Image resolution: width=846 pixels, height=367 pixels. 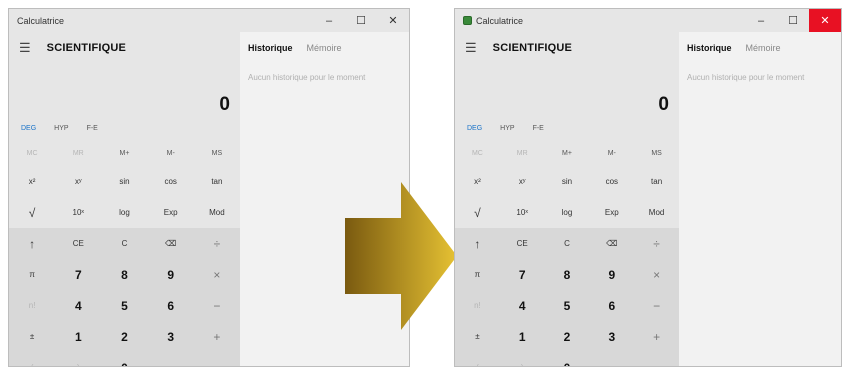 I want to click on history-empty-text: Aucun historique pour le moment, so click(x=746, y=77).